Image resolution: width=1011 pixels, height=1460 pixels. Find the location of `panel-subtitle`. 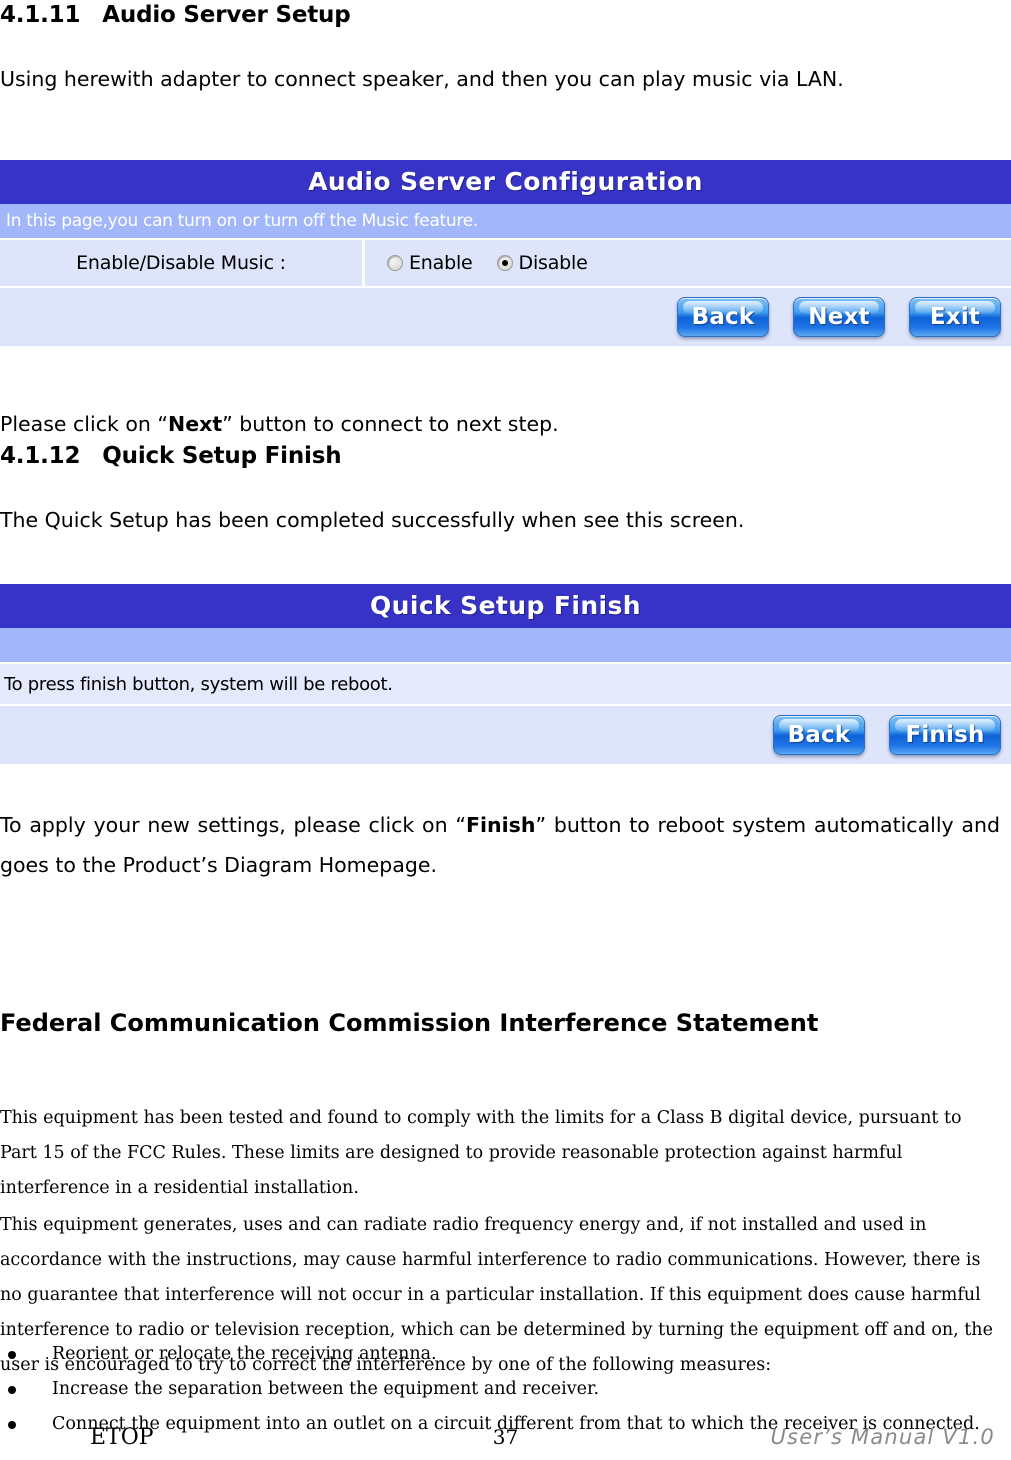

panel-subtitle is located at coordinates (505, 645).